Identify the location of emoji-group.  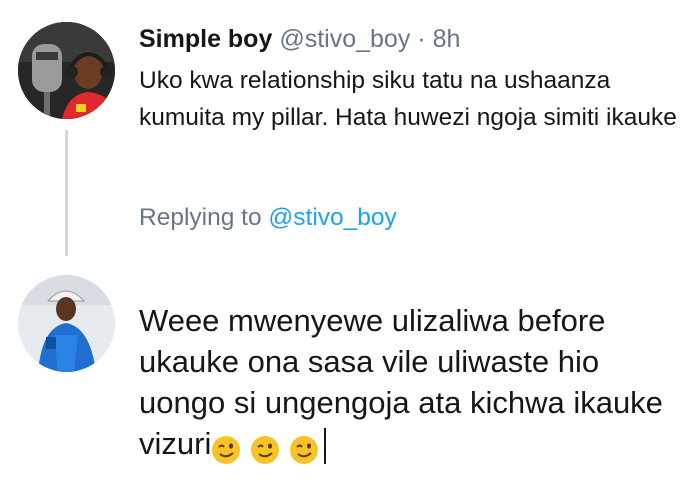
(269, 447).